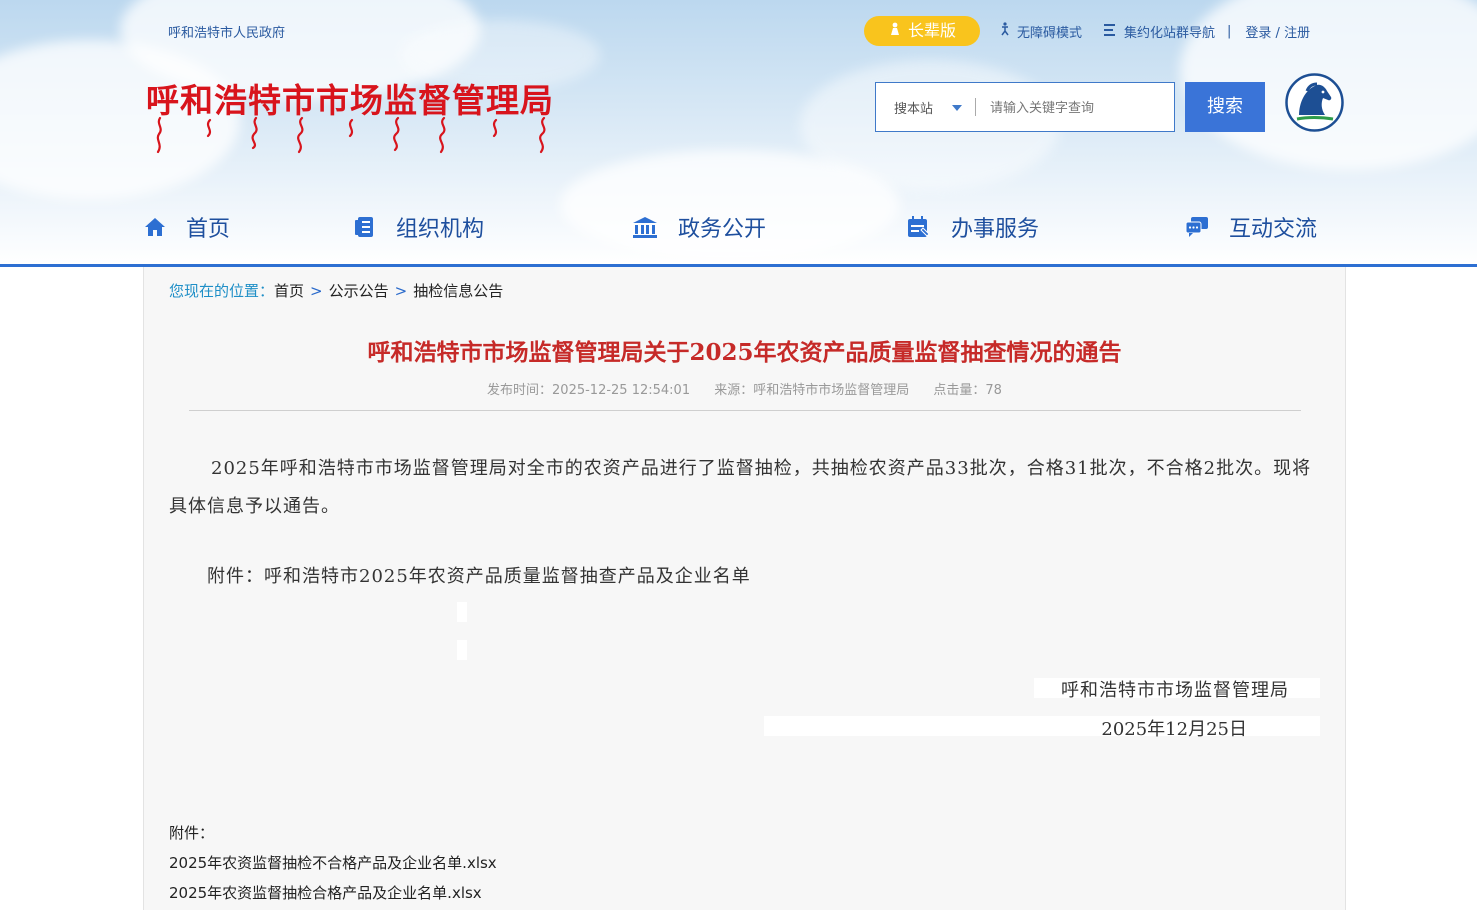 The height and width of the screenshot is (910, 1477). I want to click on accessibility-icon, so click(1005, 31).